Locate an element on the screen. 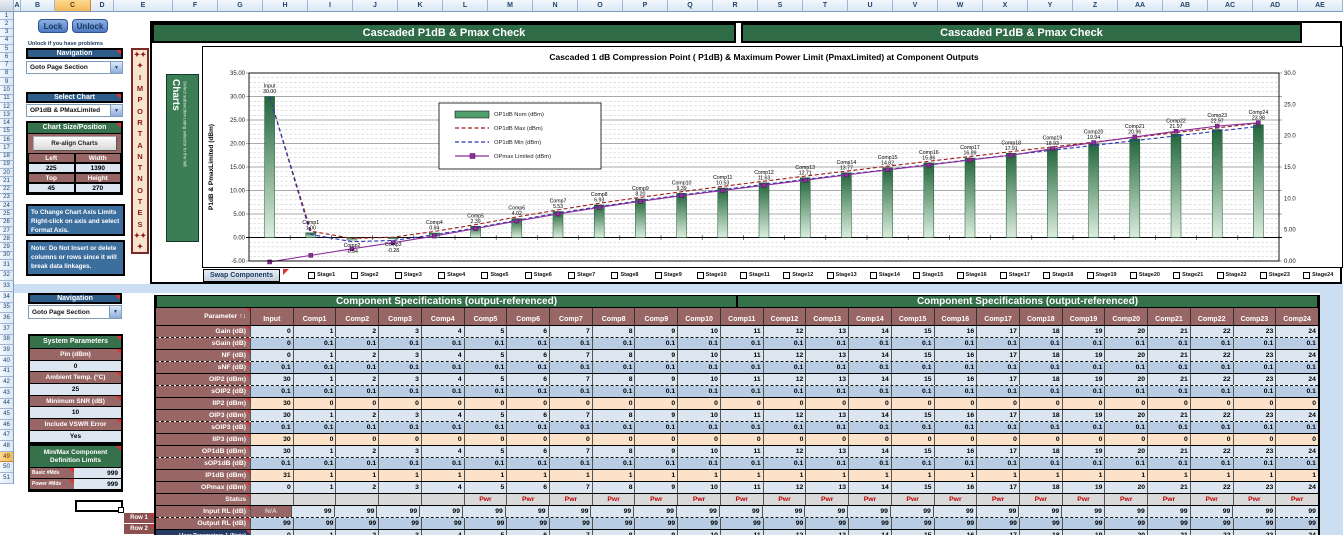 Image resolution: width=1343 pixels, height=535 pixels. spec-col-header-comp3: Comp3 is located at coordinates (399, 316).